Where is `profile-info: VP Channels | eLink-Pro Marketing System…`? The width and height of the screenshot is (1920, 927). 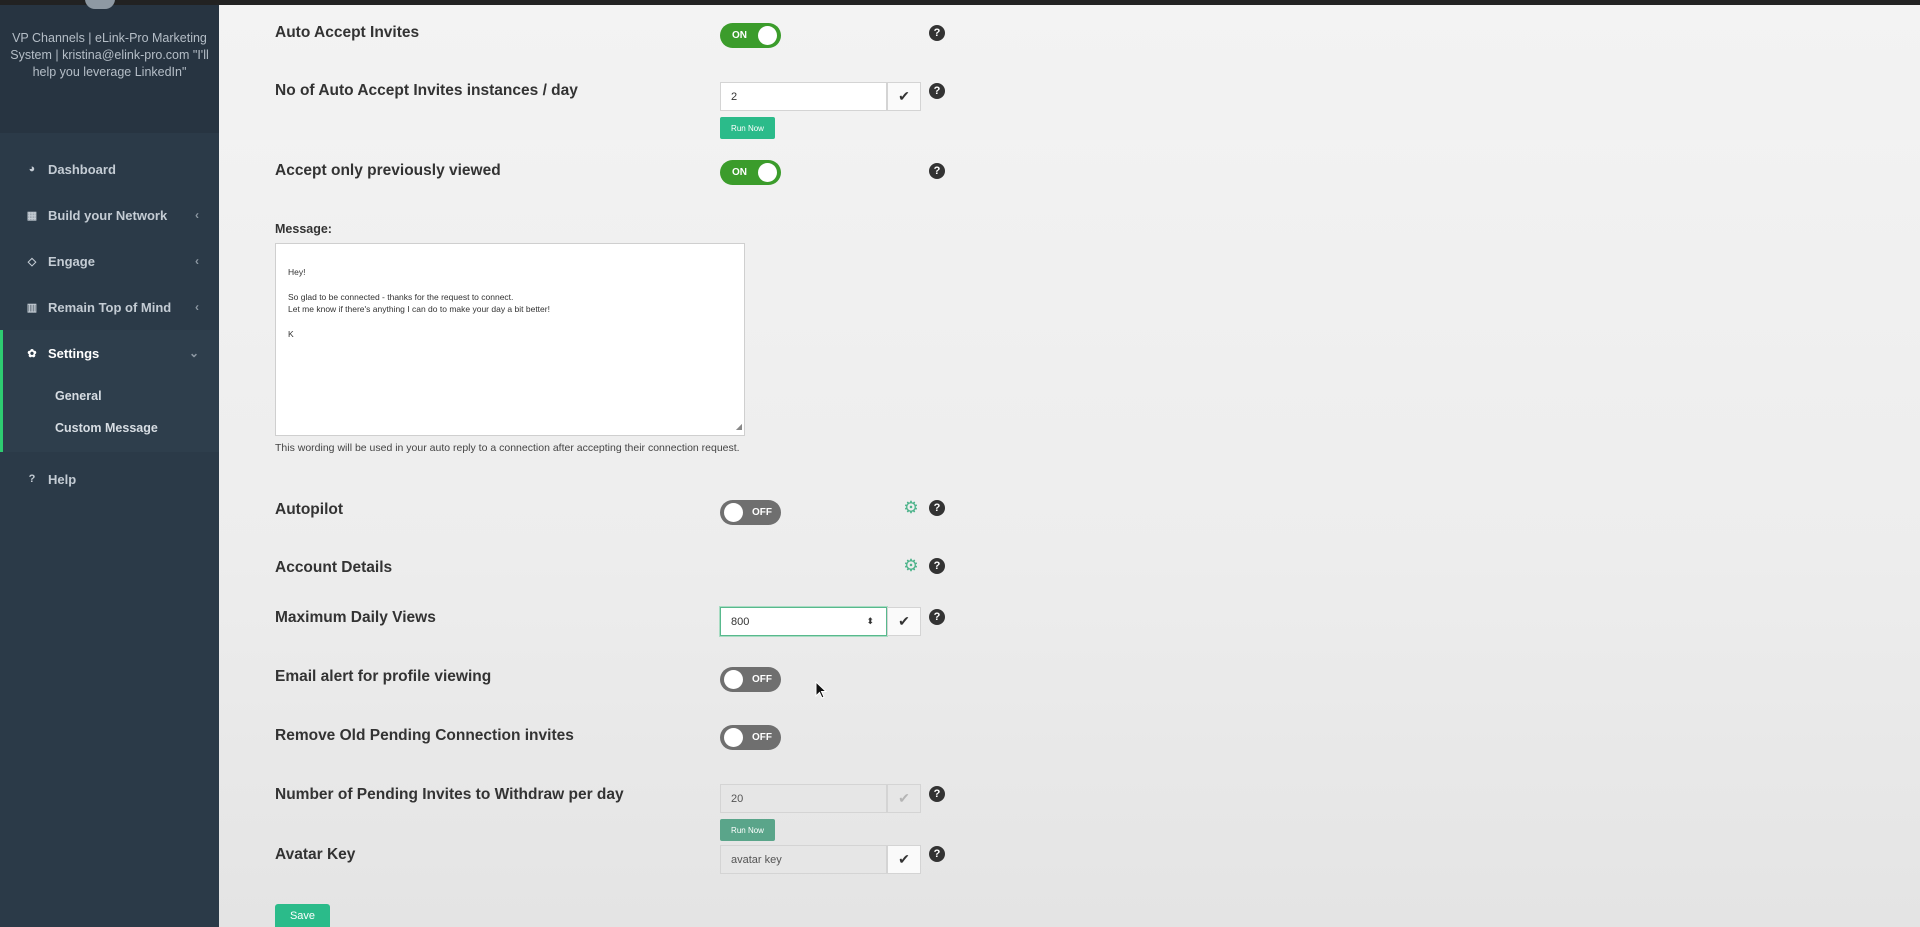
profile-info: VP Channels | eLink-Pro Marketing System… is located at coordinates (109, 69).